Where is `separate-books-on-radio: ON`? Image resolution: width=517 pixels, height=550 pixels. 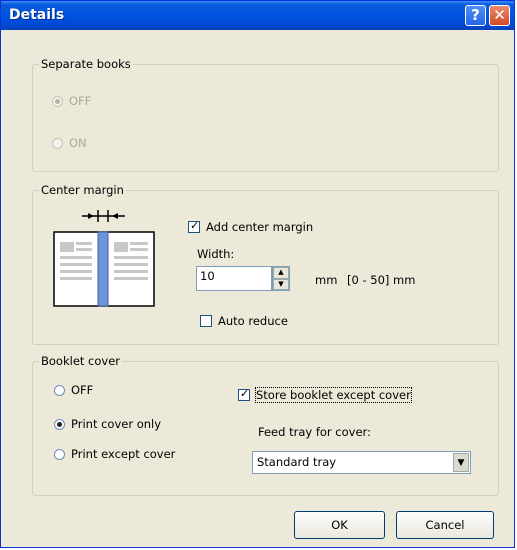
separate-books-on-radio: ON is located at coordinates (69, 143).